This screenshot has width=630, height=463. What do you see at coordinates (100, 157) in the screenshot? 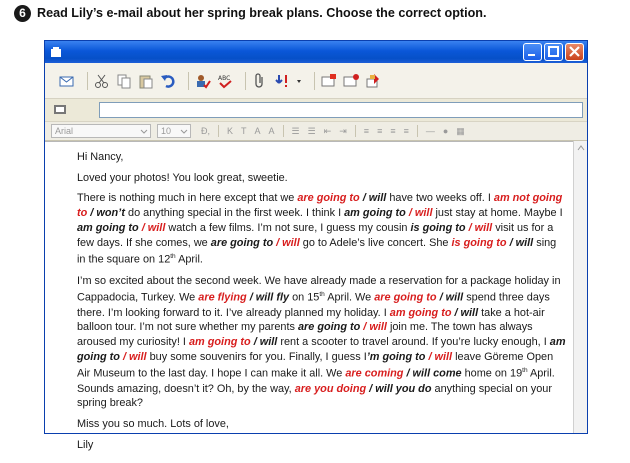
I see `greeting: Hi Nancy,` at bounding box center [100, 157].